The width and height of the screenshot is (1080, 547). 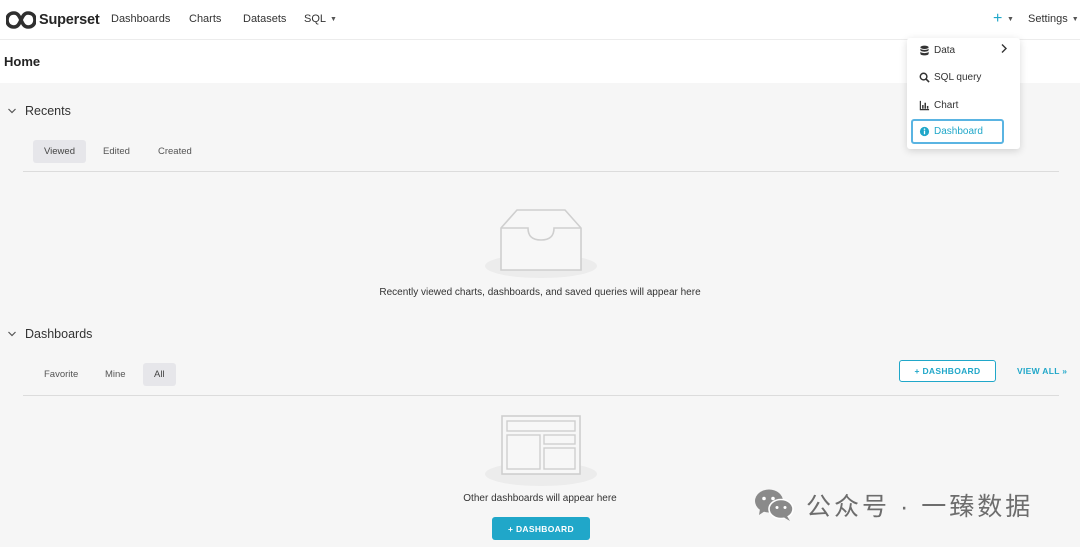 What do you see at coordinates (175, 151) in the screenshot?
I see `tab-created: Created` at bounding box center [175, 151].